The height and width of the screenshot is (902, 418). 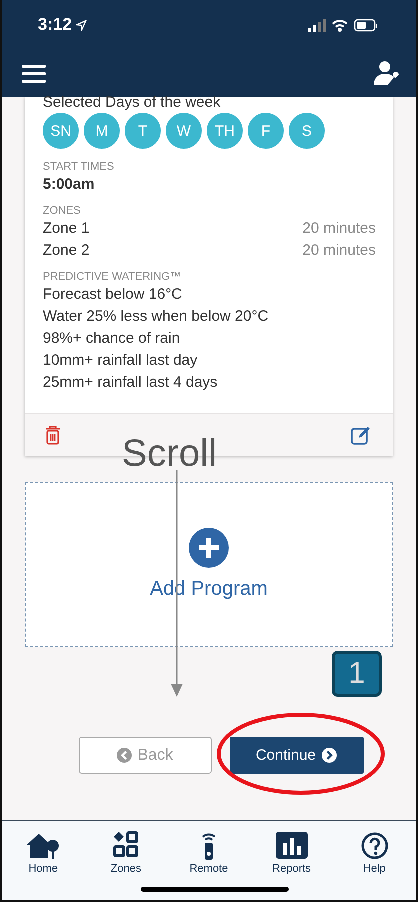 What do you see at coordinates (112, 277) in the screenshot?
I see `section-label: PREDICTIVE WATERING™` at bounding box center [112, 277].